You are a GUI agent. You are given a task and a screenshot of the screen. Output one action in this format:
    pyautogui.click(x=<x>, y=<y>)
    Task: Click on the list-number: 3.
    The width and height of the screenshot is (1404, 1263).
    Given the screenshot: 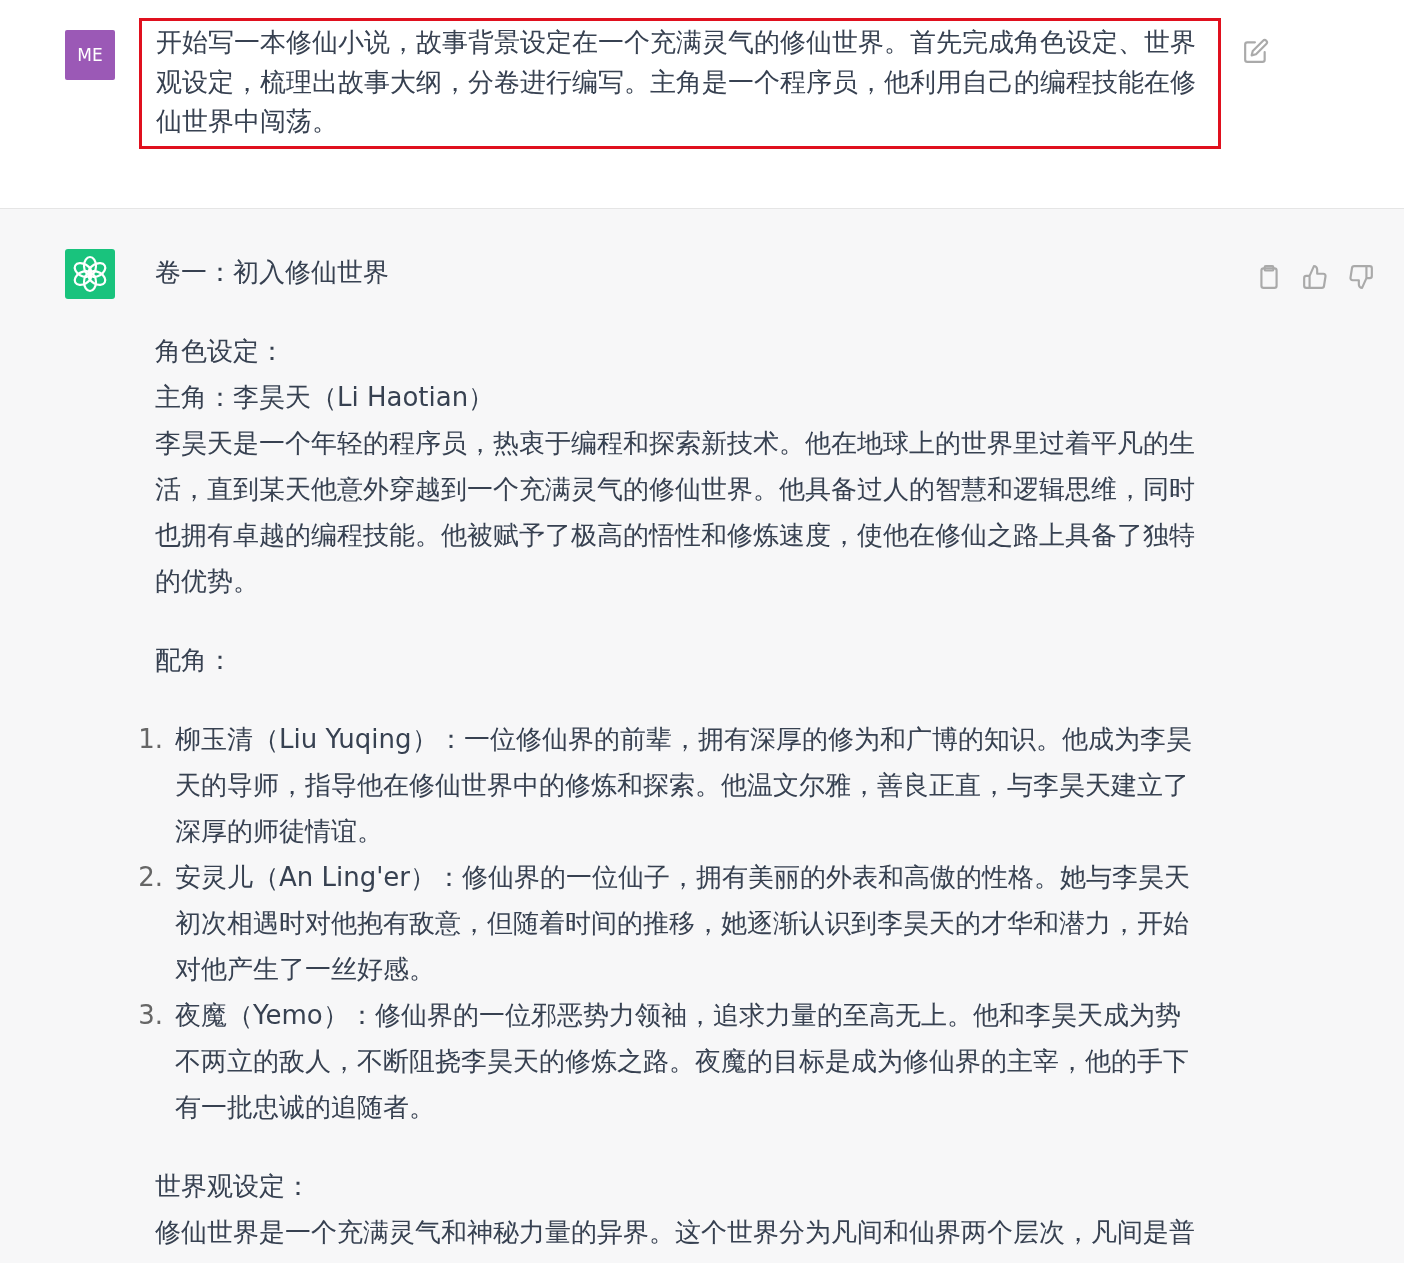 What is the action you would take?
    pyautogui.click(x=150, y=1015)
    